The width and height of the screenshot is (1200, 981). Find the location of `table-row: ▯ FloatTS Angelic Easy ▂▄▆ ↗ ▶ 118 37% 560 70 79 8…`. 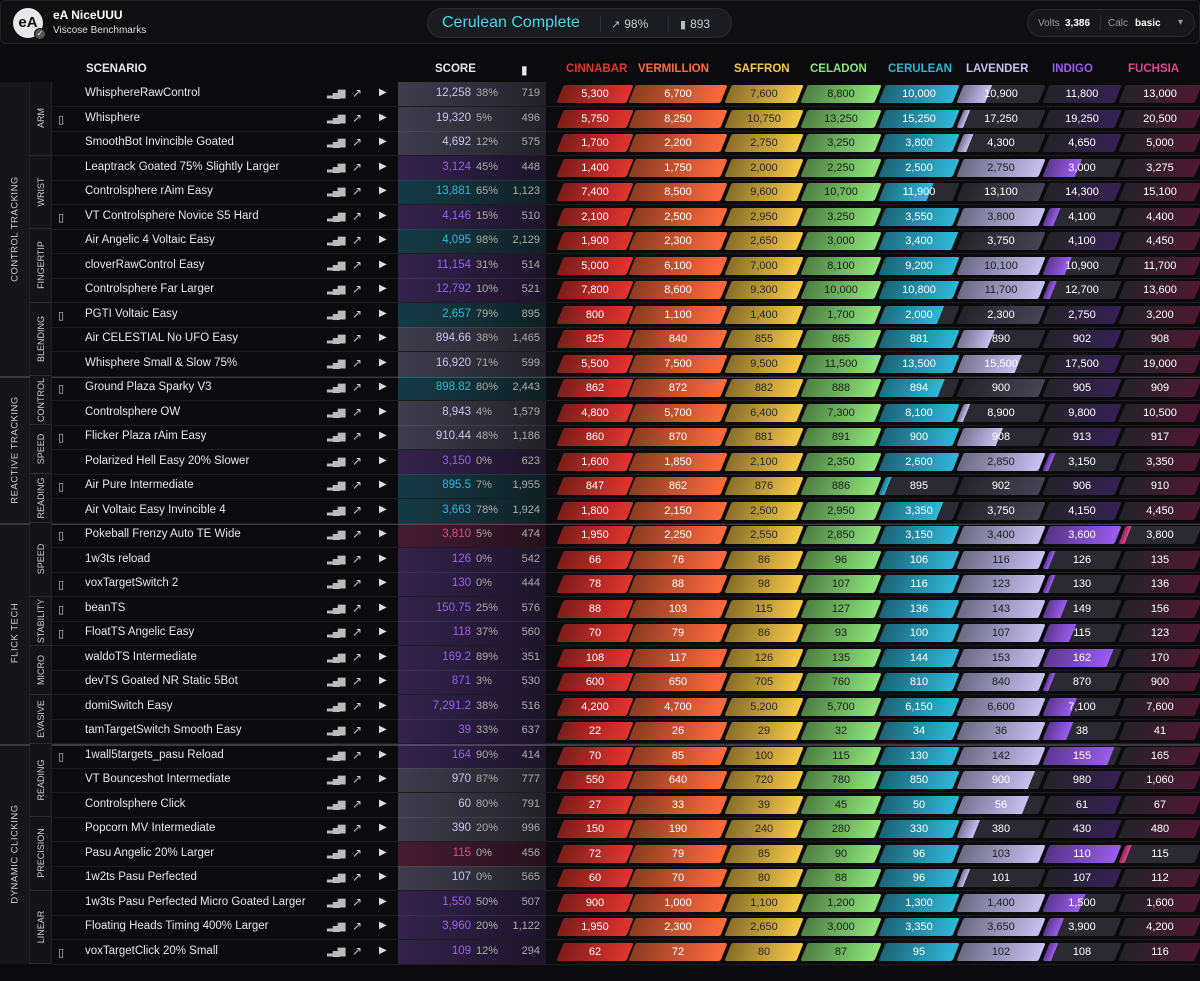

table-row: ▯ FloatTS Angelic Easy ▂▄▆ ↗ ▶ 118 37% 560 70 79 8… is located at coordinates (600, 633).